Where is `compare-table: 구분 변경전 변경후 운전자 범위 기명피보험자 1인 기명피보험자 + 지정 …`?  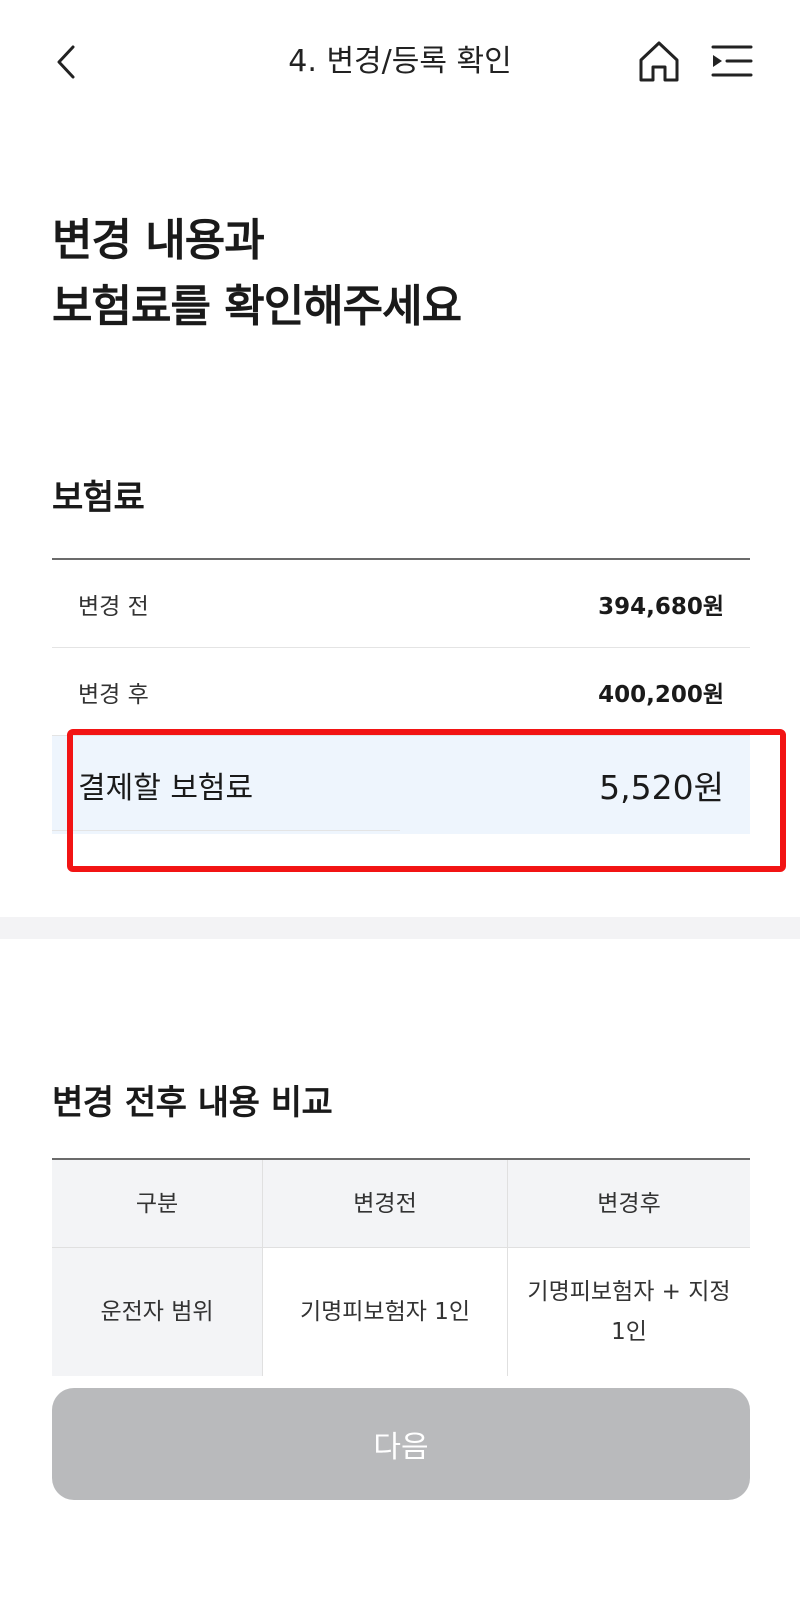 compare-table: 구분 변경전 변경후 운전자 범위 기명피보험자 1인 기명피보험자 + 지정 … is located at coordinates (401, 1267).